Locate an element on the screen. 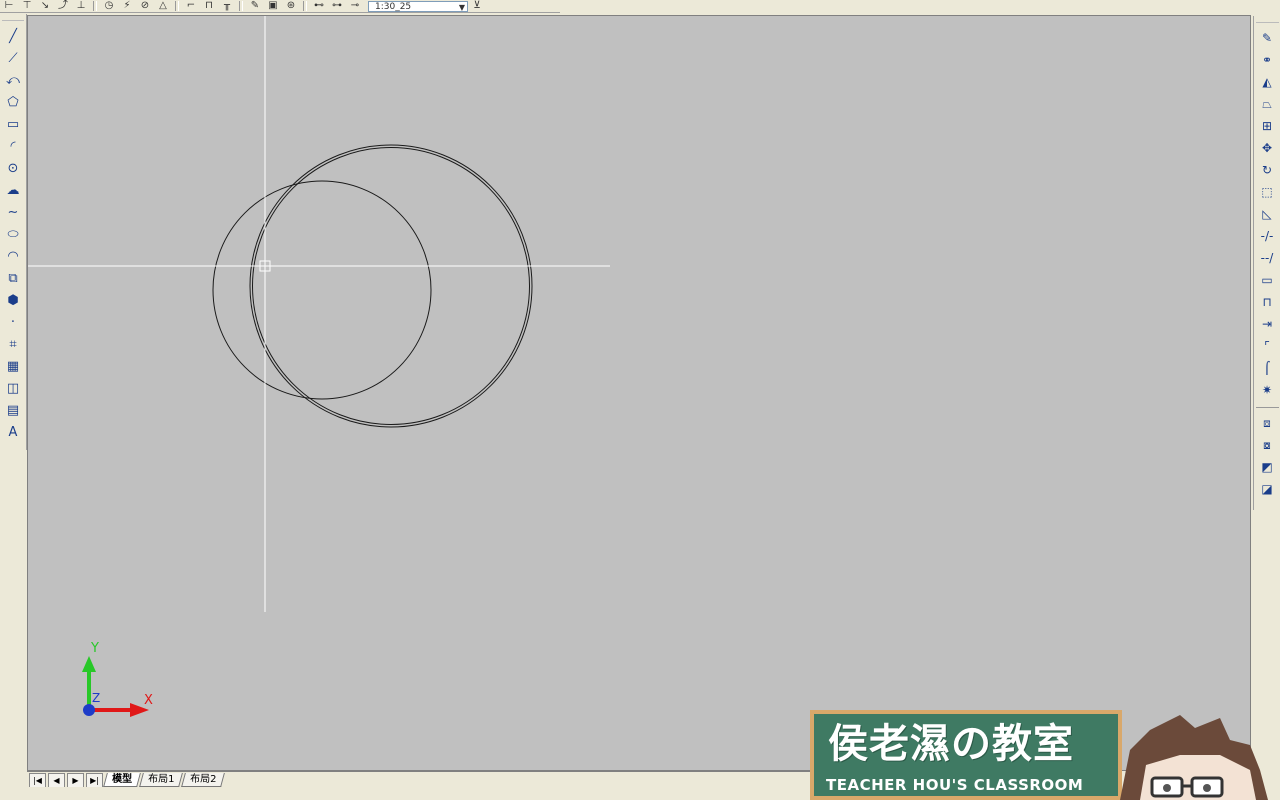 The width and height of the screenshot is (1280, 800). toolbar-btn-10: ⌐ is located at coordinates (191, 6).